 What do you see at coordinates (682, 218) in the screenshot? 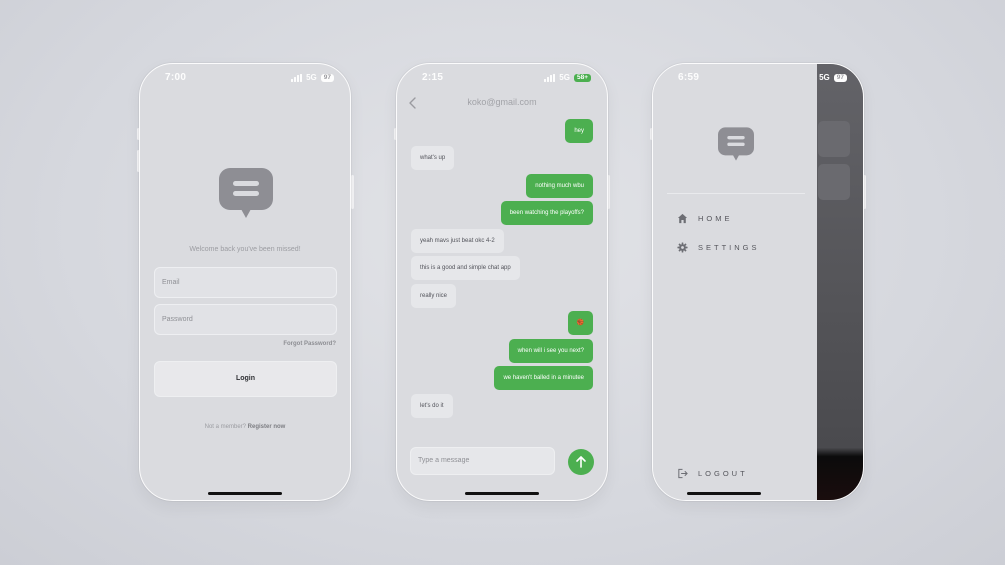
I see `home-icon` at bounding box center [682, 218].